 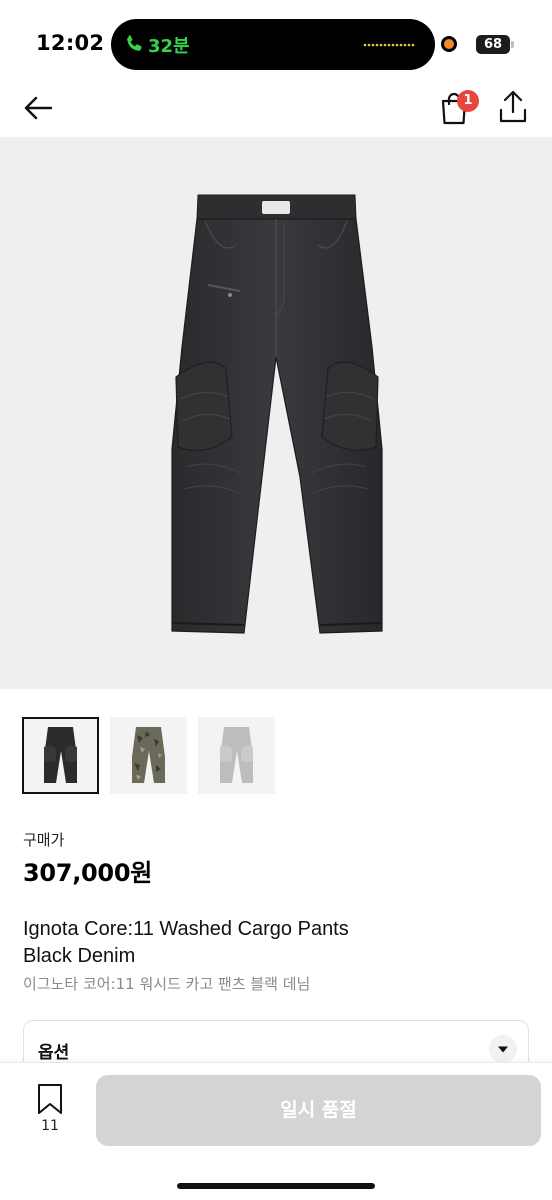 What do you see at coordinates (513, 107) in the screenshot?
I see `share-icon` at bounding box center [513, 107].